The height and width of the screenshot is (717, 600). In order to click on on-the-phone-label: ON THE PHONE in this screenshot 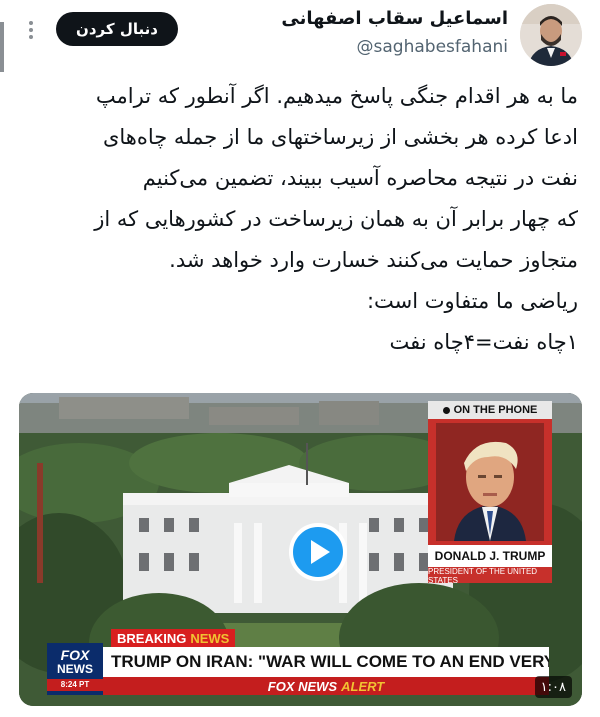, I will do `click(490, 410)`.